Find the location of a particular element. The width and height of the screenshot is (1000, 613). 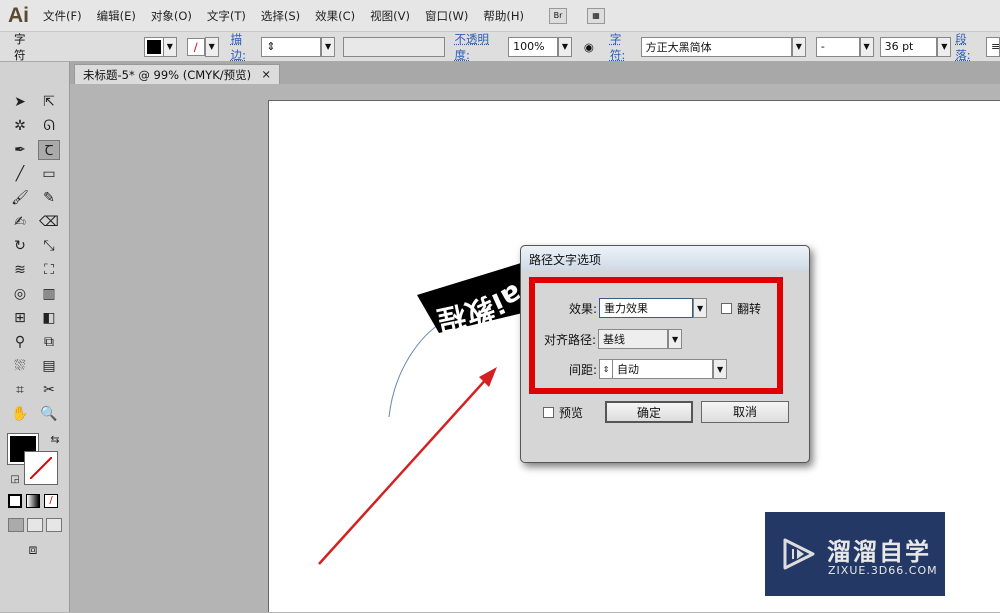

document-tab-title: 未标题-5* @ 99% (CMYK/预览) is located at coordinates (167, 75).